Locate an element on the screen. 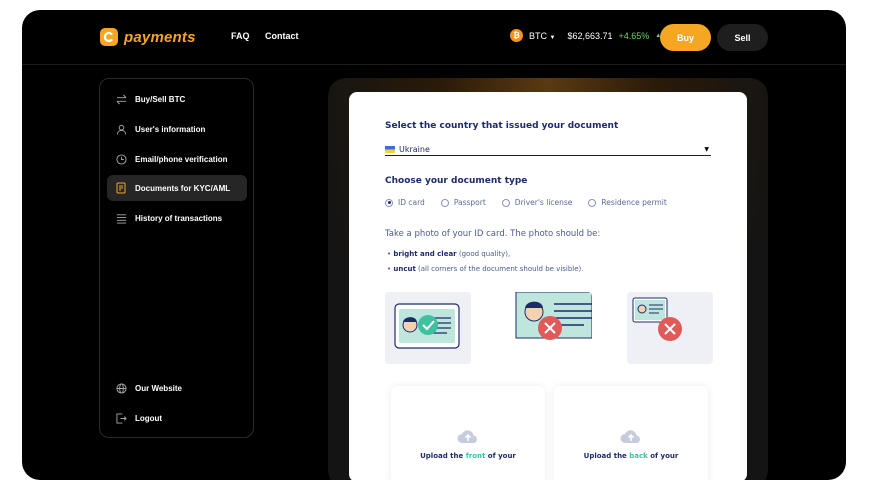 Image resolution: width=878 pixels, height=480 pixels. logo-icon is located at coordinates (109, 37).